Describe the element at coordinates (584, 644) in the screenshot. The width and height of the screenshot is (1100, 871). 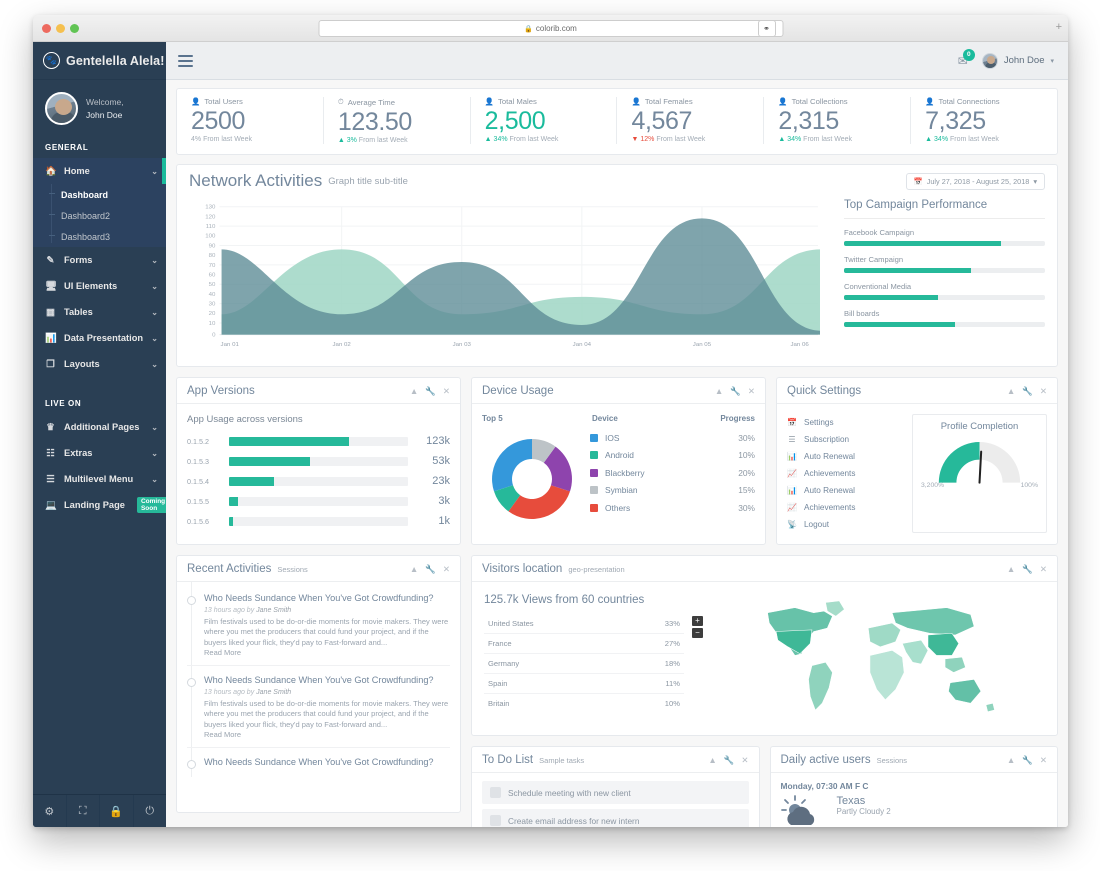
I see `table-row: France 27%` at that location.